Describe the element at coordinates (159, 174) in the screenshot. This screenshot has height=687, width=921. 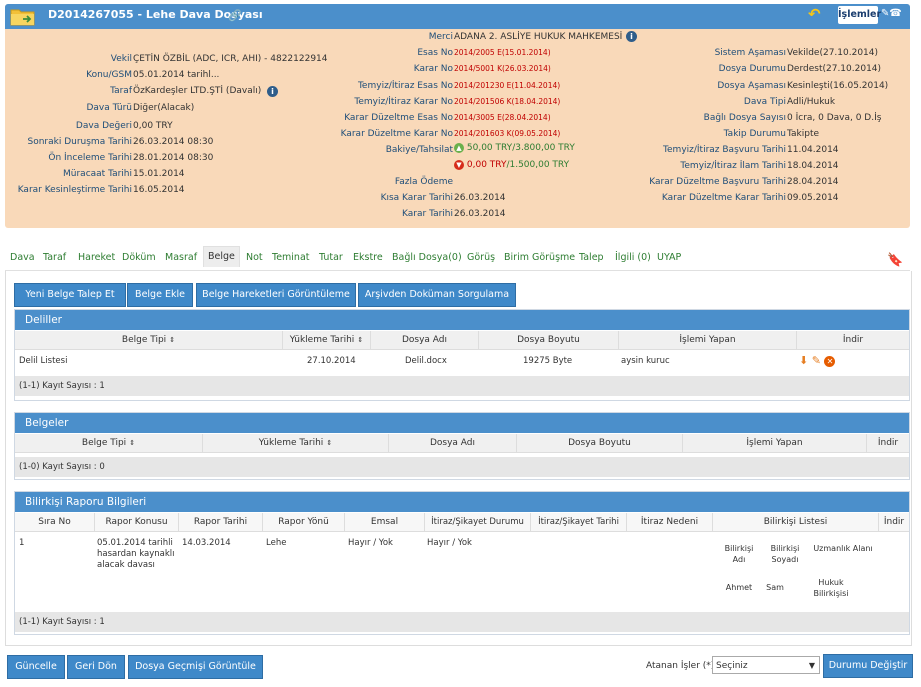
I see `left-value: 15.01.2014` at that location.